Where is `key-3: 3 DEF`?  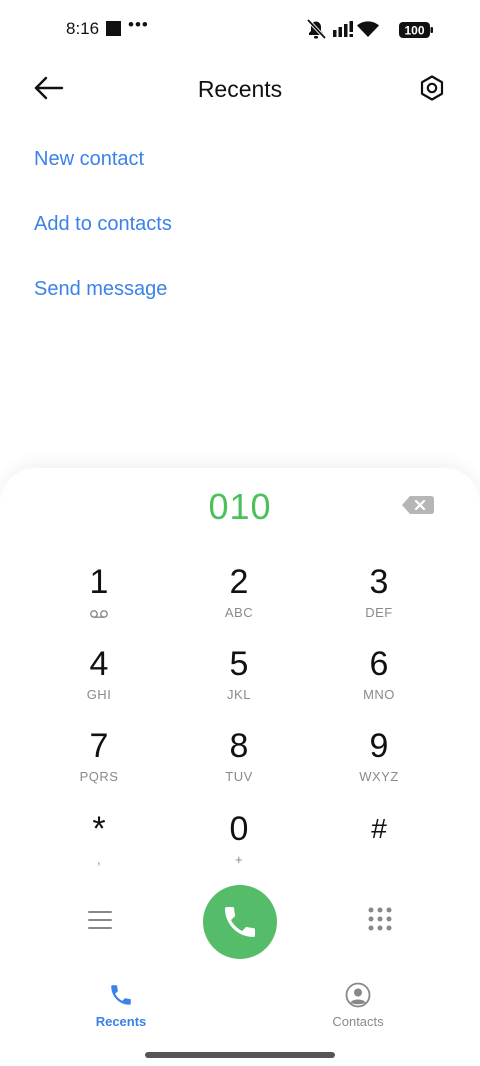
key-3: 3 DEF is located at coordinates (379, 603).